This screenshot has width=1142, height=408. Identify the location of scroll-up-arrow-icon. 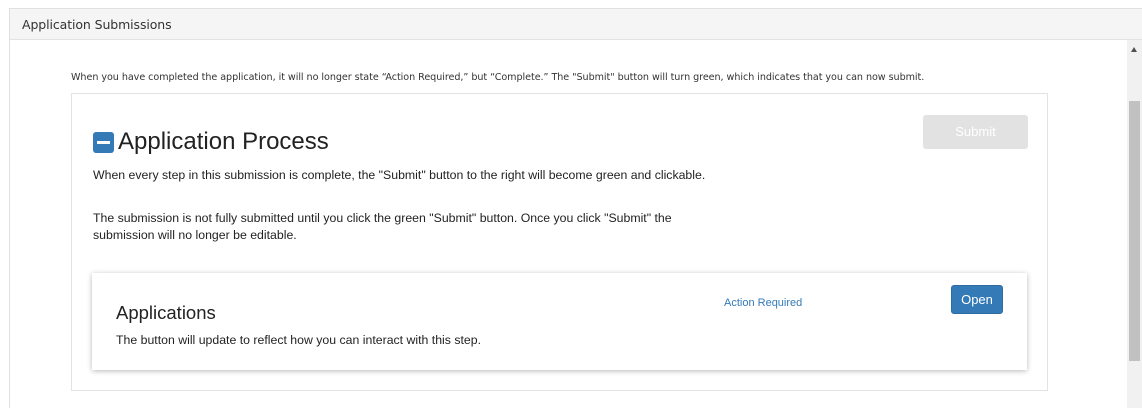
(1134, 49).